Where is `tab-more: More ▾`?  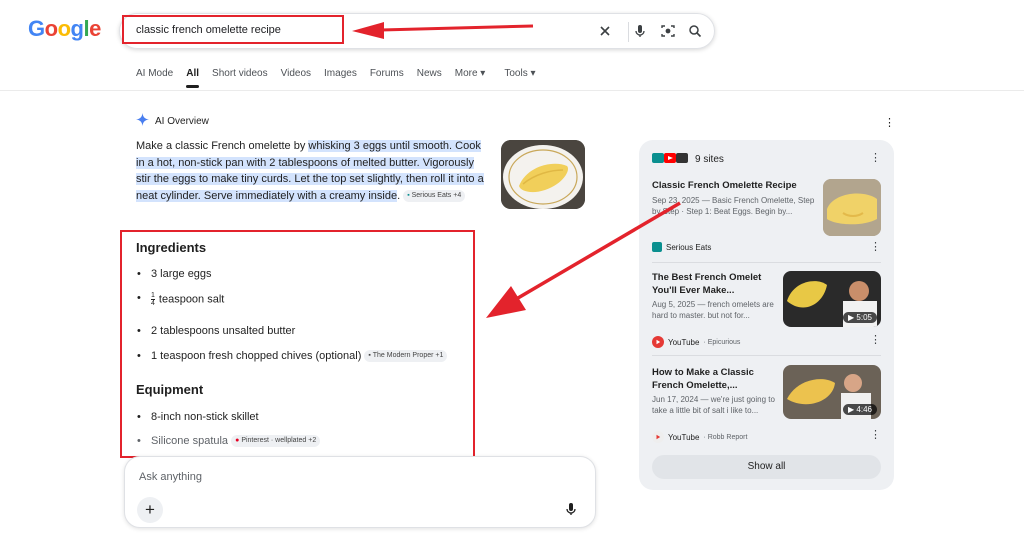 tab-more: More ▾ is located at coordinates (470, 77).